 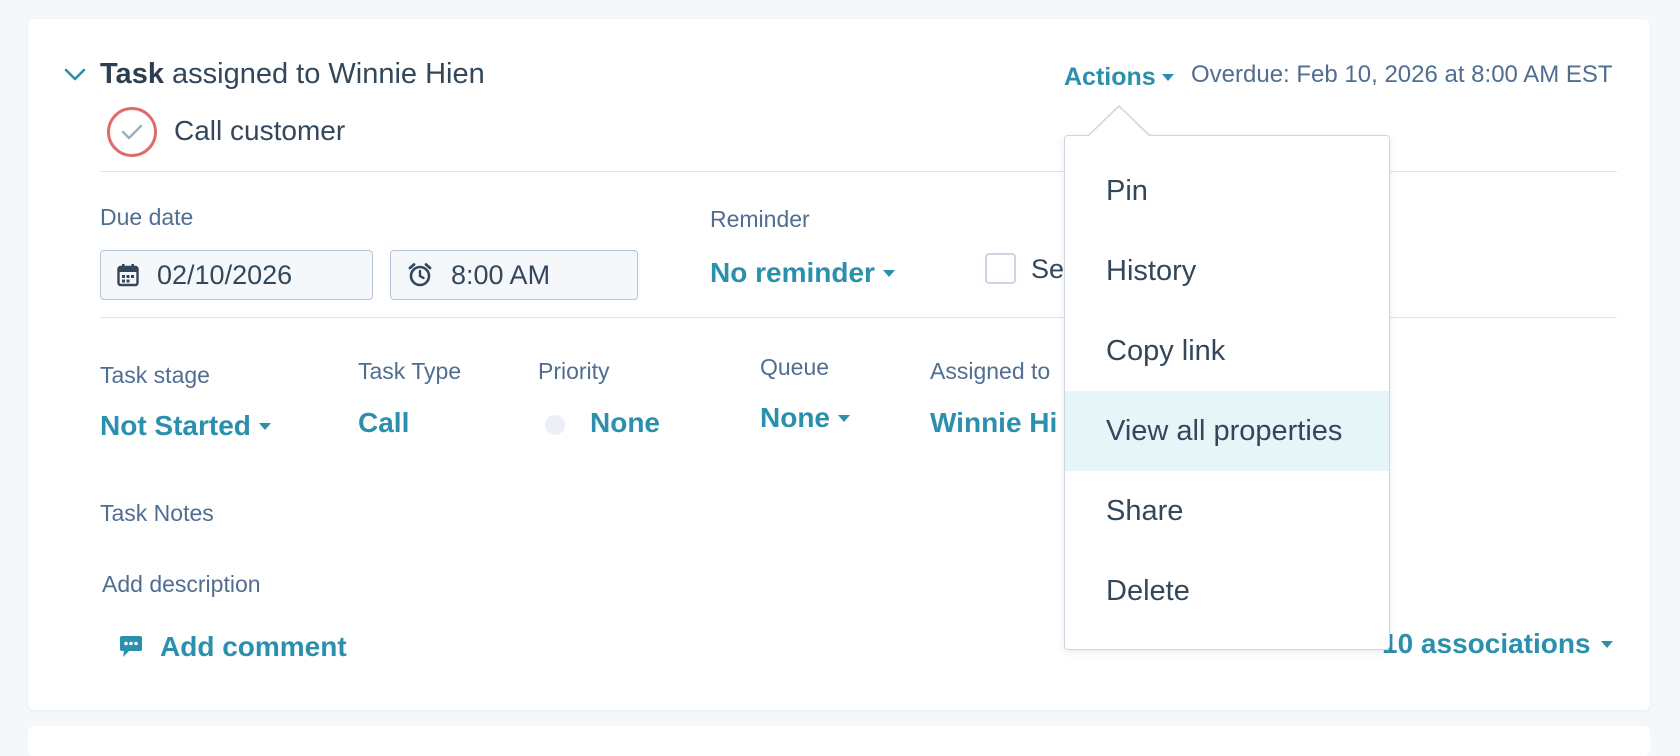 I want to click on menu-item-pin: Pin, so click(x=1227, y=191).